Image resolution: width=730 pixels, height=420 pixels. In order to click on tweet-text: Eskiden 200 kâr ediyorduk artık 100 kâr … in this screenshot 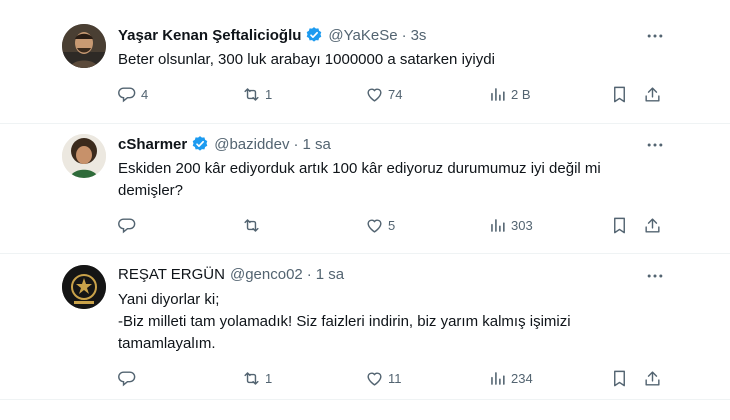, I will do `click(359, 179)`.